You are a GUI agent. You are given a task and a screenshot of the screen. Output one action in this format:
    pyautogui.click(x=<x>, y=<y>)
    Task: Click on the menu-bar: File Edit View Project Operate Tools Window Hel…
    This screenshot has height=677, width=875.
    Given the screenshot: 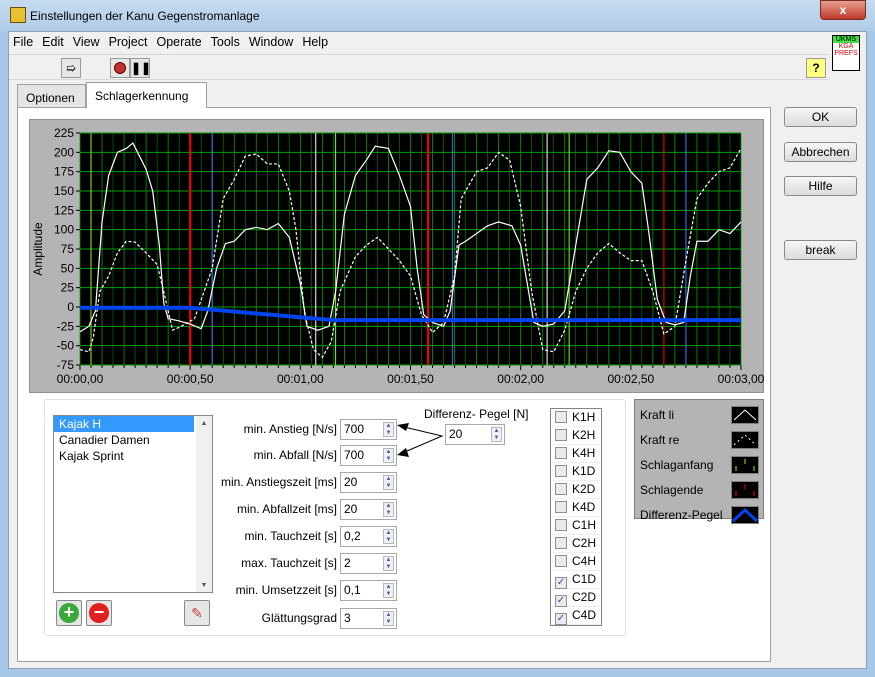 What is the action you would take?
    pyautogui.click(x=419, y=43)
    